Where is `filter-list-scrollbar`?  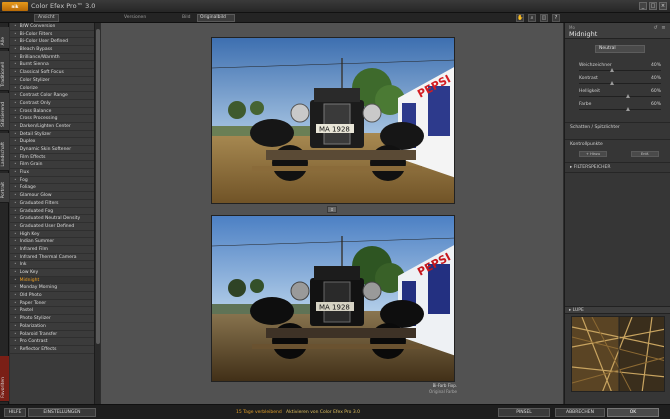 filter-list-scrollbar is located at coordinates (97, 213).